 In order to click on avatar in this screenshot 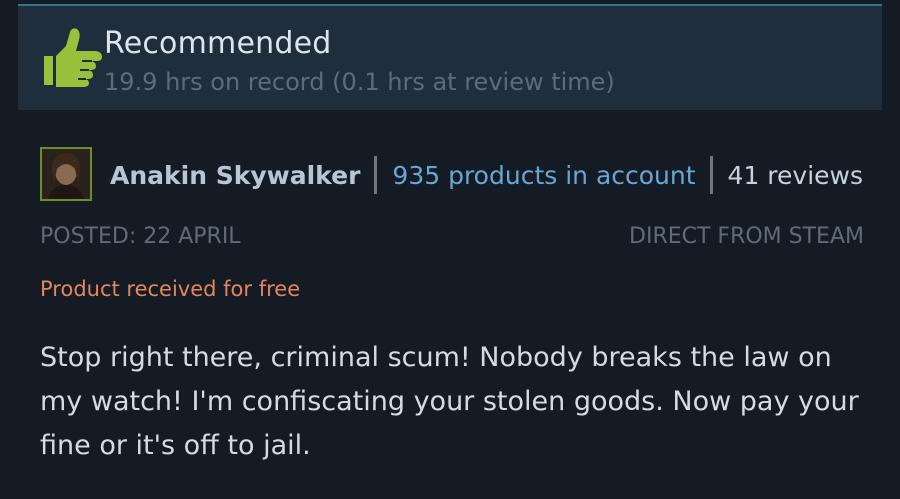, I will do `click(66, 174)`.